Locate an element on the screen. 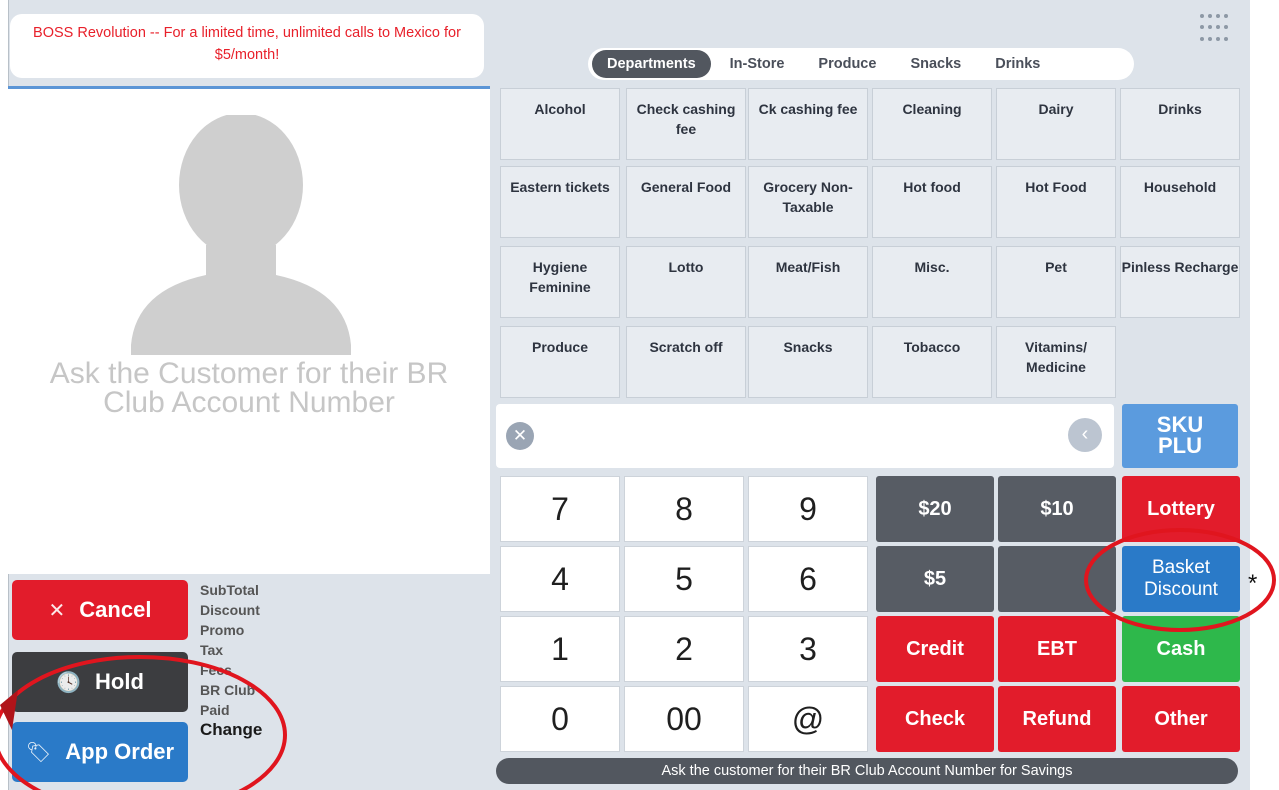 This screenshot has width=1279, height=790. annotation-circle-app-order is located at coordinates (143, 722).